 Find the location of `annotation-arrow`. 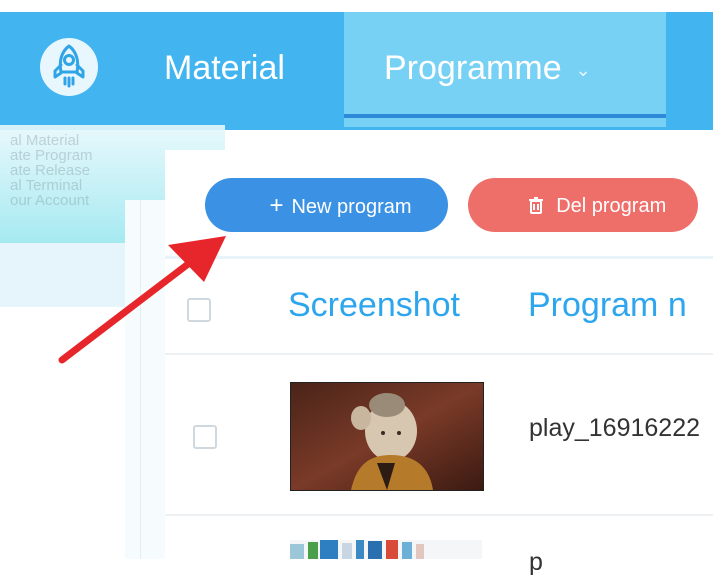

annotation-arrow is located at coordinates (142, 300).